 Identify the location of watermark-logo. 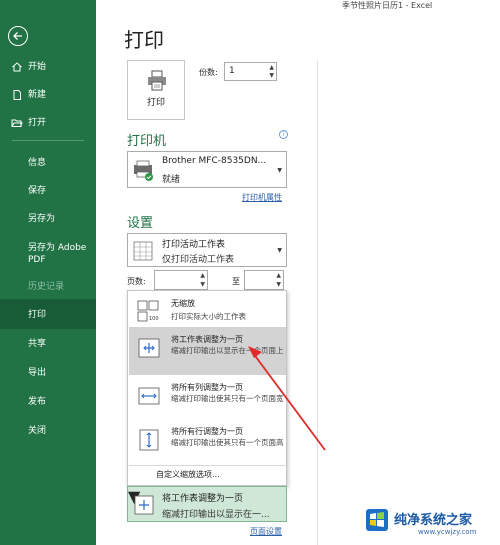
(377, 520).